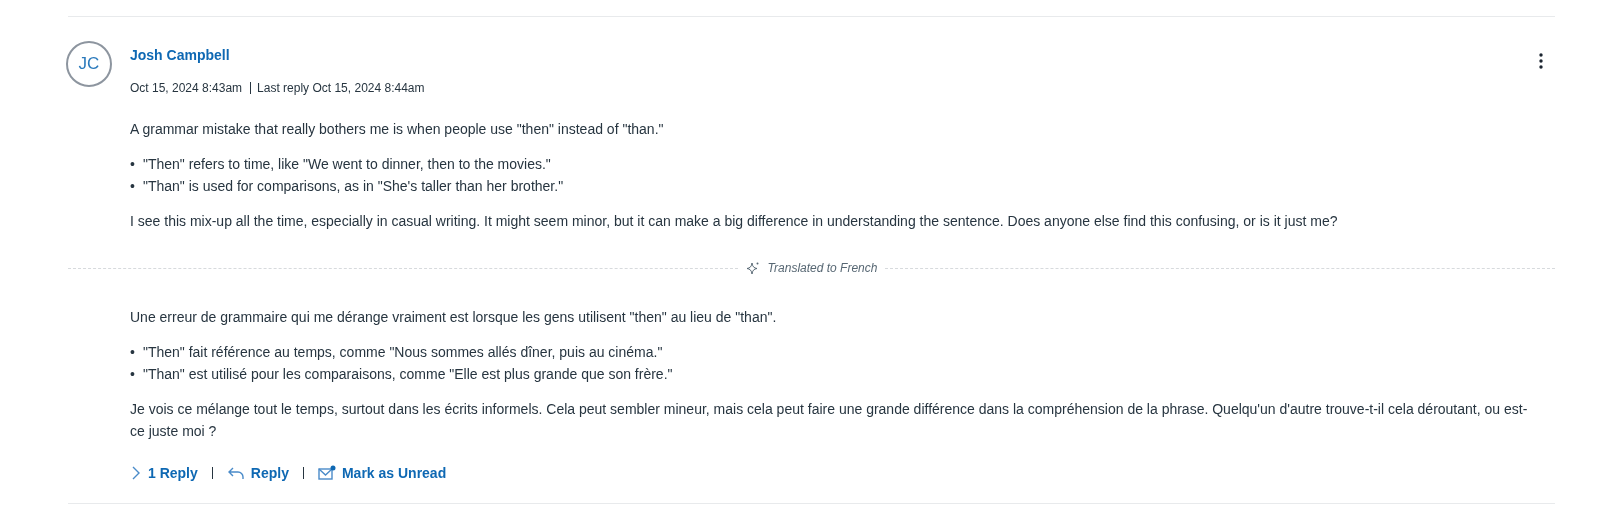 This screenshot has width=1600, height=516. What do you see at coordinates (397, 129) in the screenshot?
I see `paragraph: A grammar mistake that really bothers me is when people use "then" instead of "than."` at bounding box center [397, 129].